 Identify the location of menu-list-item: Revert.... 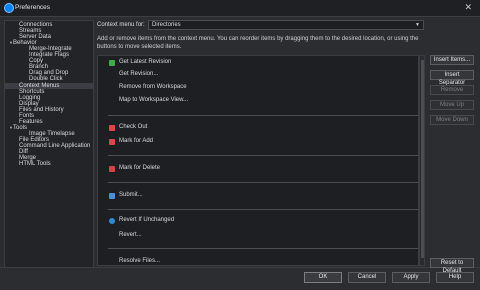
(130, 235).